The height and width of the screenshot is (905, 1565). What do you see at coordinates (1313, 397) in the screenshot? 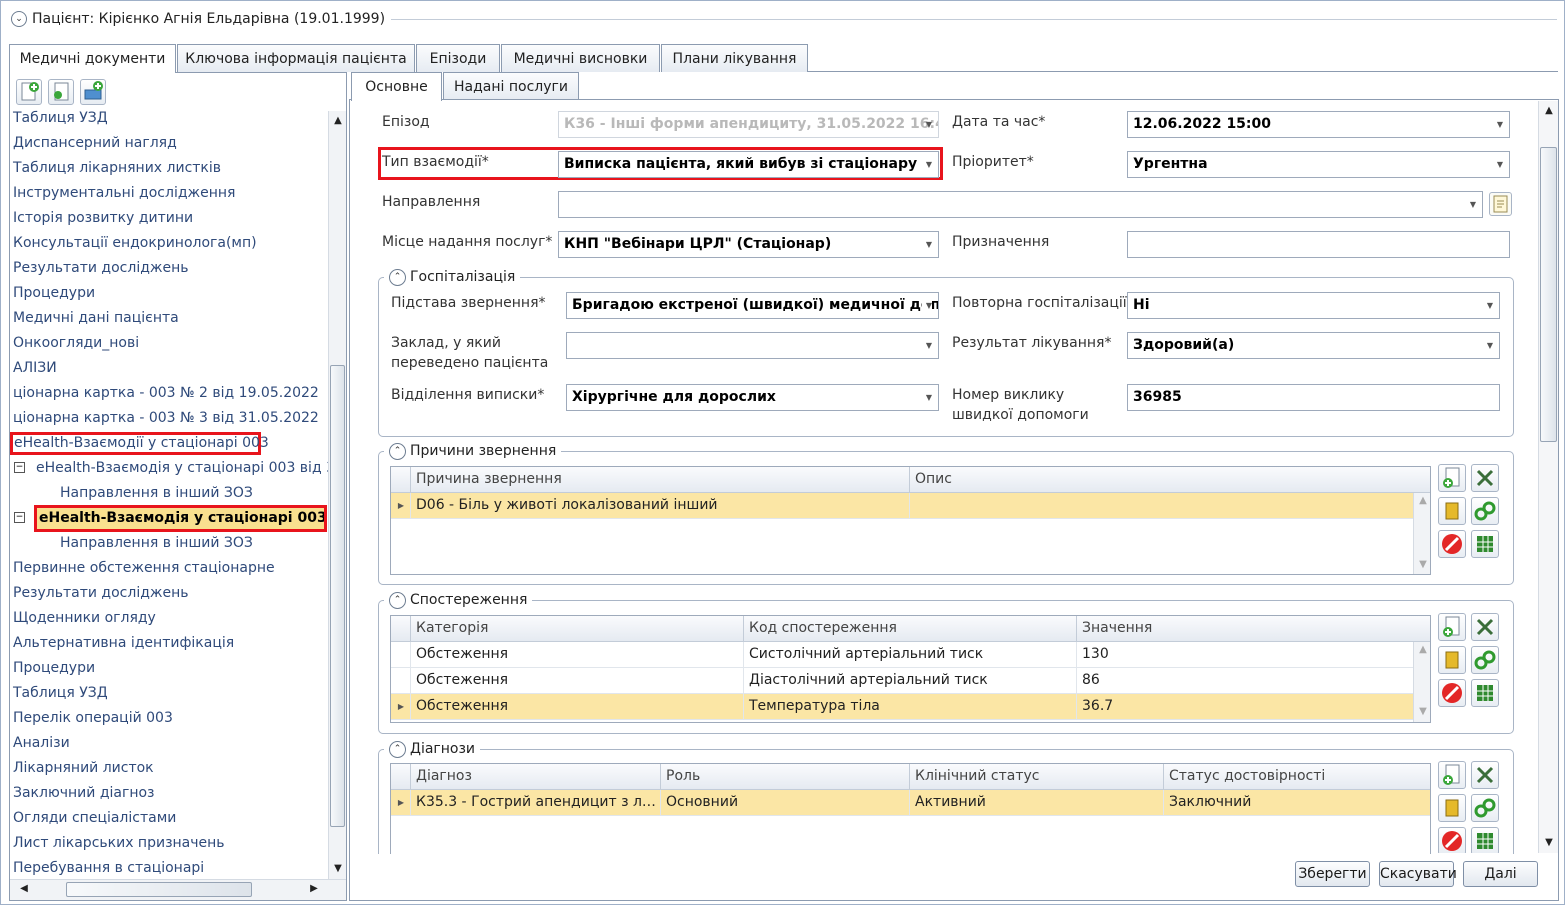
I see `call-number-field: 36985` at bounding box center [1313, 397].